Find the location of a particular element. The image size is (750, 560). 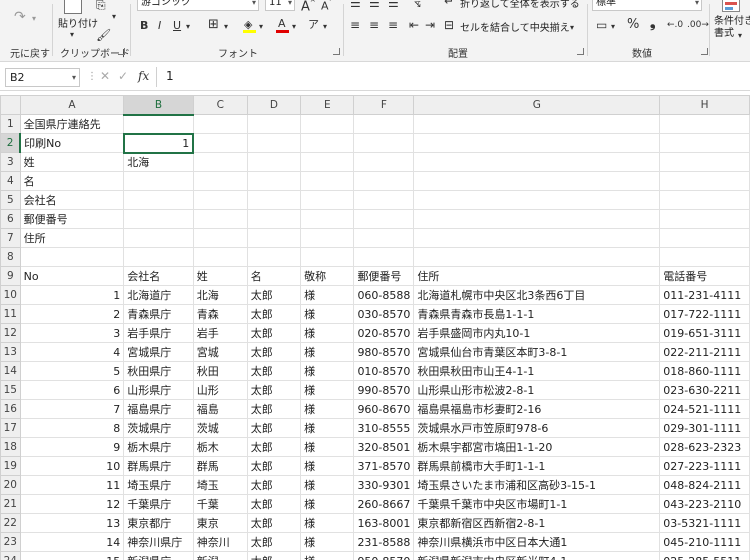

row-header: 1 is located at coordinates (10, 124).